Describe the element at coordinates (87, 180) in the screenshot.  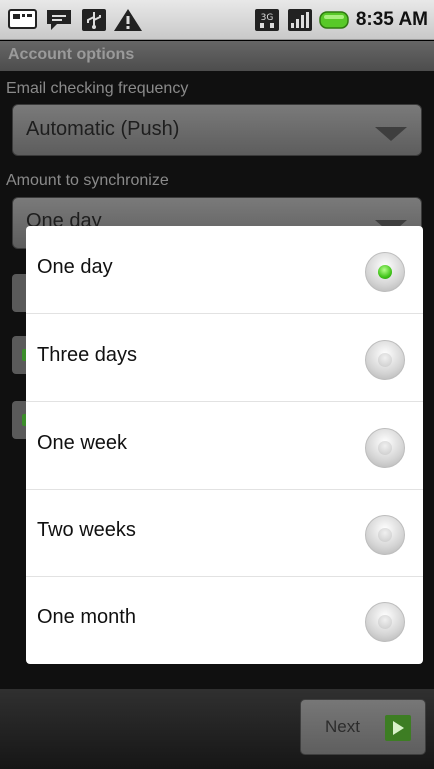
I see `sync-amount-label: Amount to synchronize` at that location.